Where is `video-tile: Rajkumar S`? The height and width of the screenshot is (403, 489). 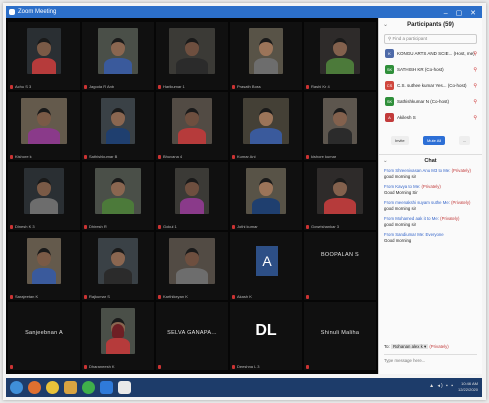 video-tile: Rajkumar S is located at coordinates (118, 266).